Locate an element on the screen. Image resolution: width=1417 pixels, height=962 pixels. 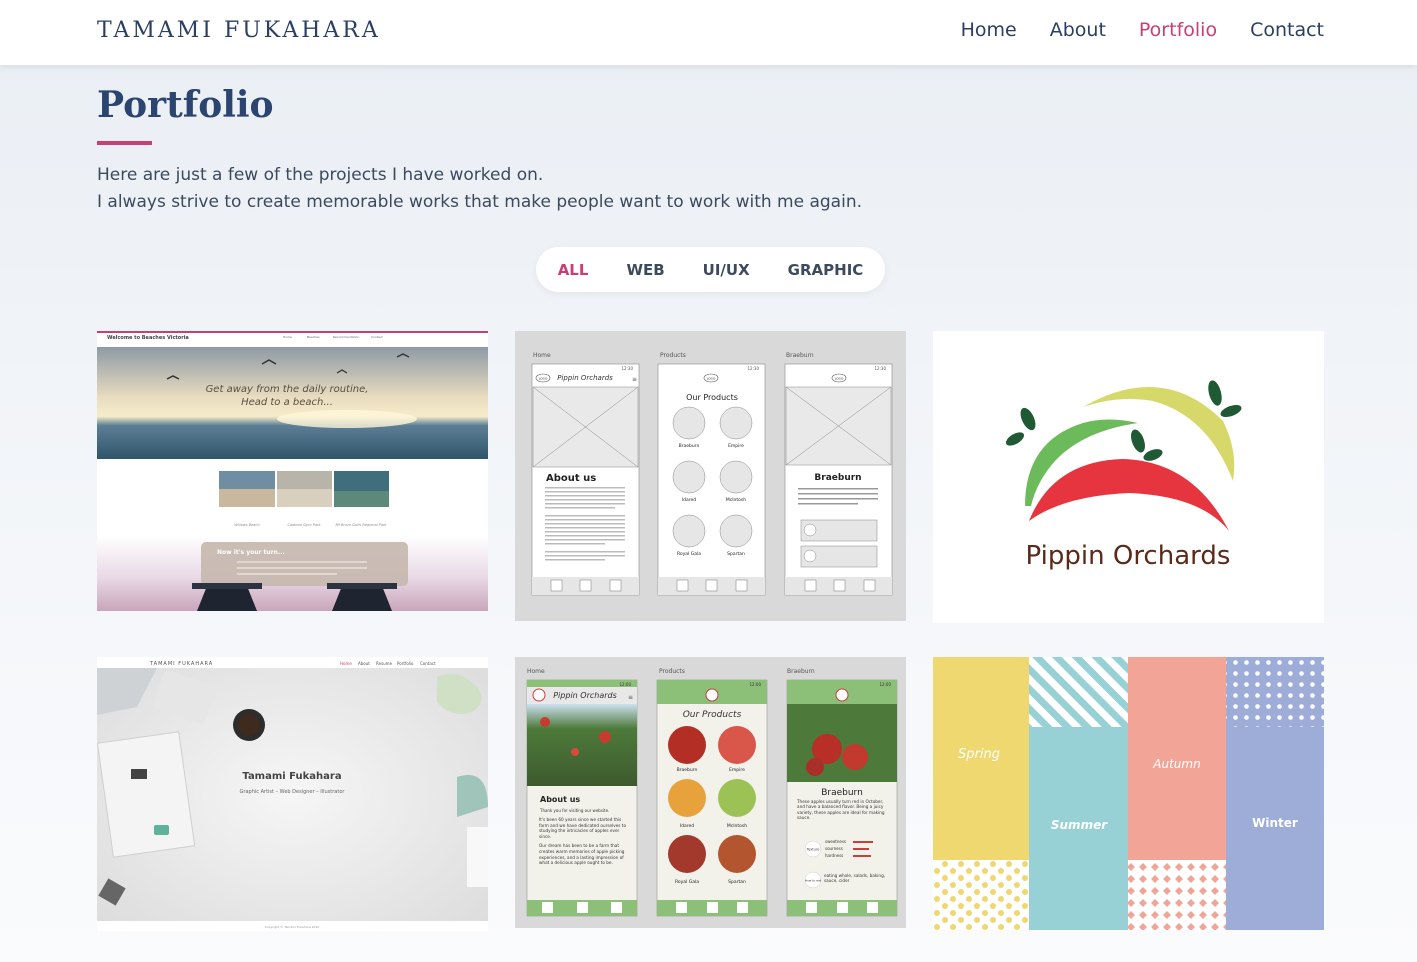
nav-about: About is located at coordinates (1078, 30).